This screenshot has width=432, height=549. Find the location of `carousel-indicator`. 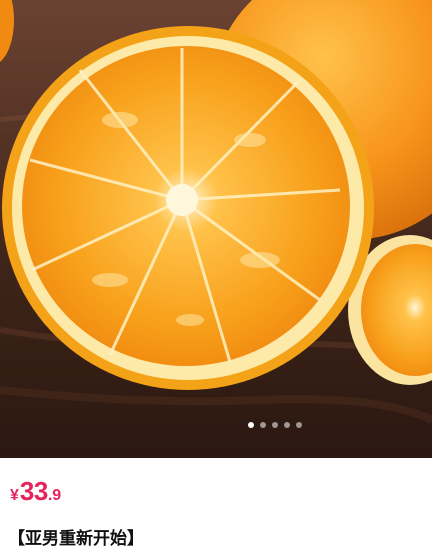

carousel-indicator is located at coordinates (275, 425).